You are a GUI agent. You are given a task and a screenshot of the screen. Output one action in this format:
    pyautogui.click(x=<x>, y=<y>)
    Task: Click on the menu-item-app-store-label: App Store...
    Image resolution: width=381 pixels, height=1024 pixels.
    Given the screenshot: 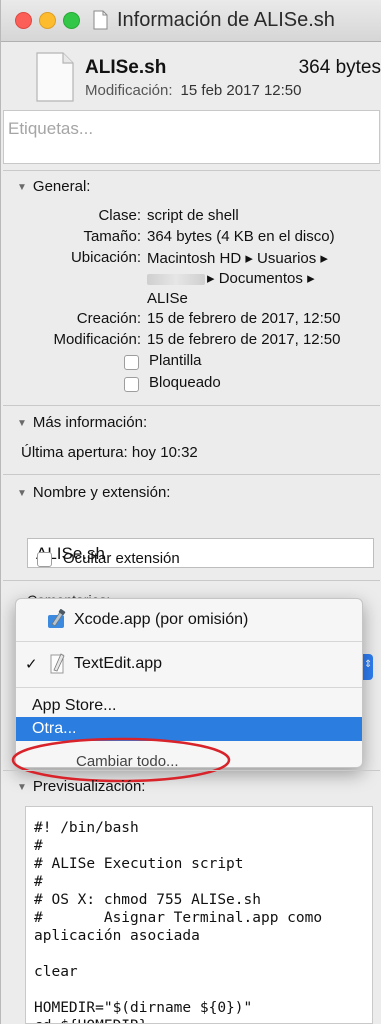 What is the action you would take?
    pyautogui.click(x=74, y=705)
    